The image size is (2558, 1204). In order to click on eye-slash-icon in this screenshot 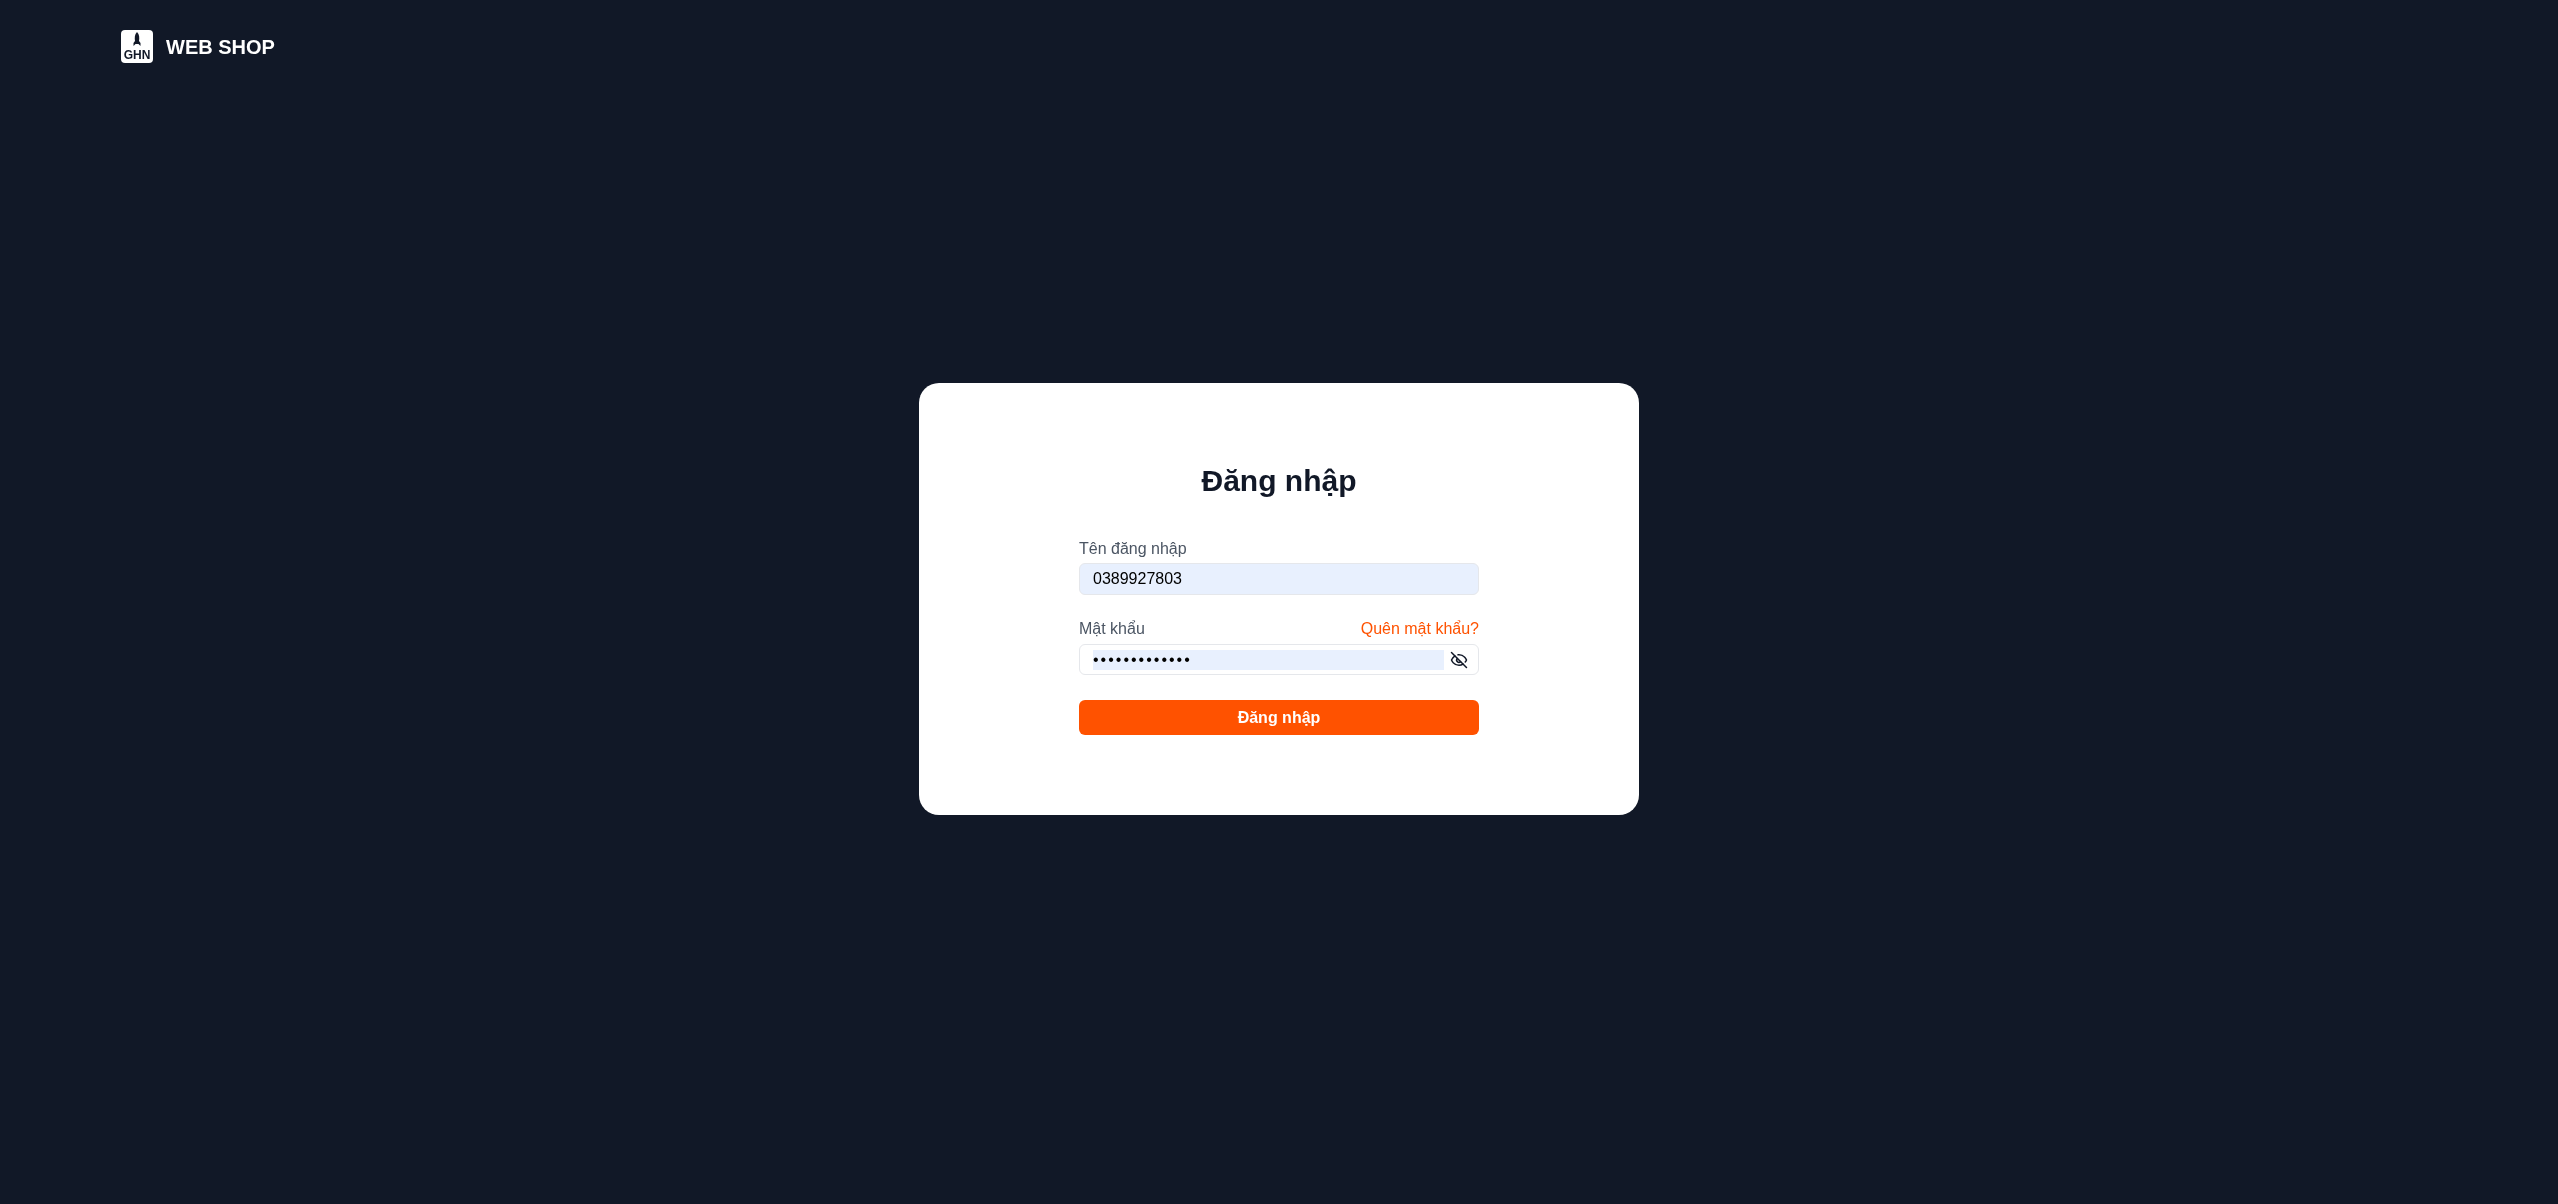, I will do `click(1459, 659)`.